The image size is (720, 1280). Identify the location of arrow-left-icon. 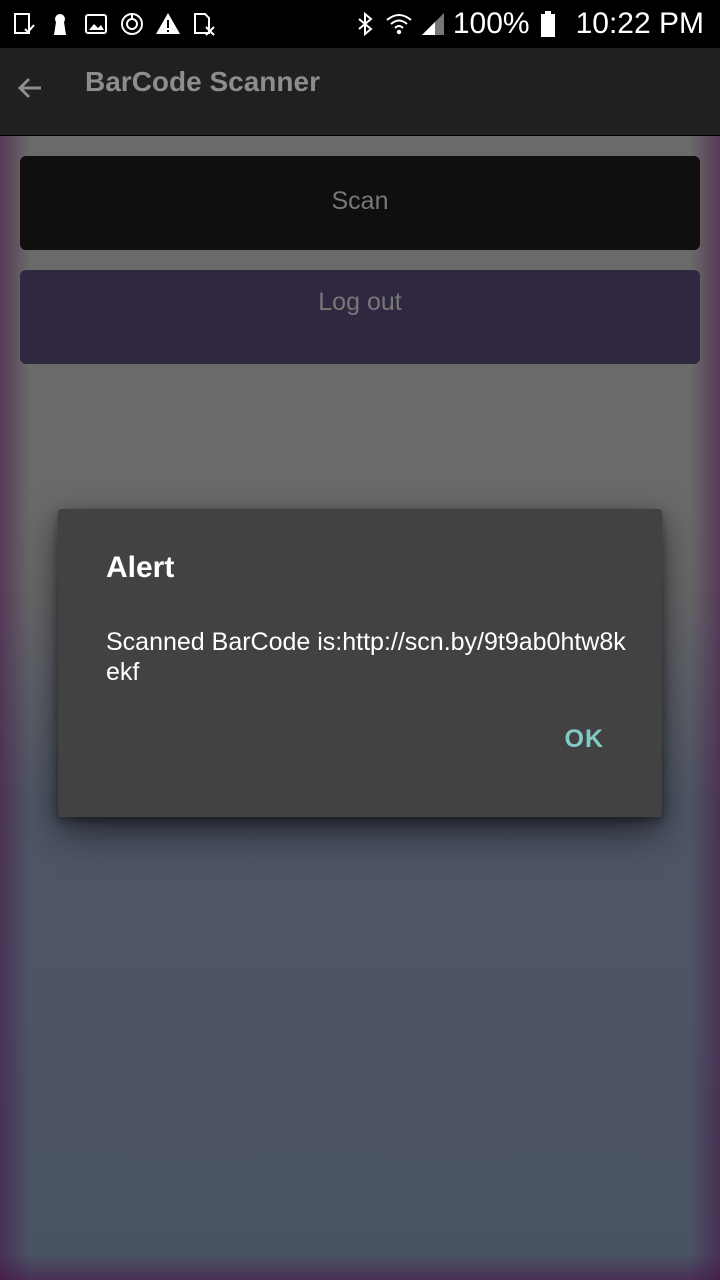
(30, 90).